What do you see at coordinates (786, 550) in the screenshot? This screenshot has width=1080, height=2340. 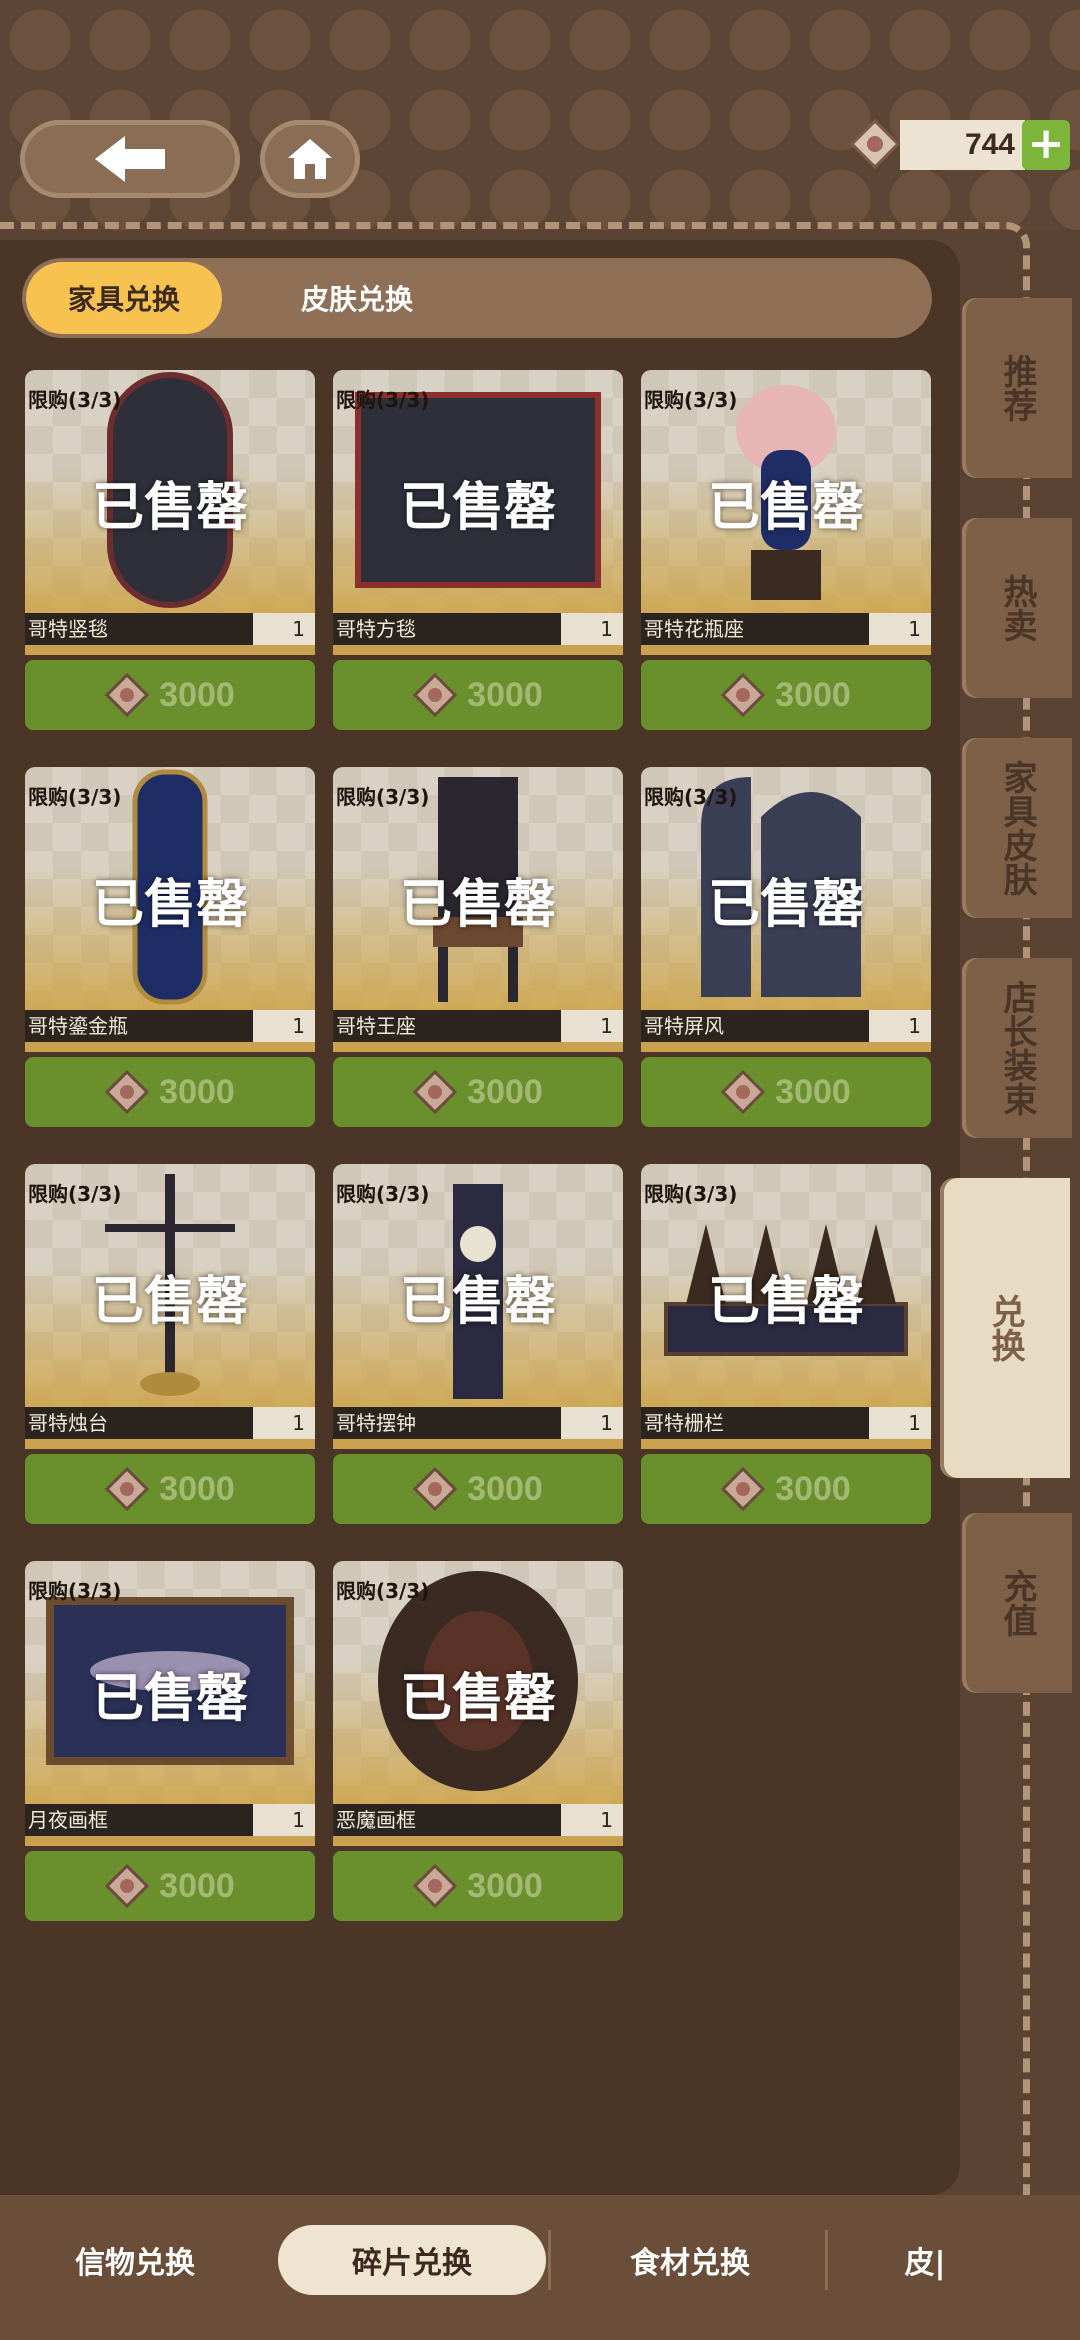 I see `item-card: 限购(3/3) 已售罄 哥特花瓶座 1 3000` at bounding box center [786, 550].